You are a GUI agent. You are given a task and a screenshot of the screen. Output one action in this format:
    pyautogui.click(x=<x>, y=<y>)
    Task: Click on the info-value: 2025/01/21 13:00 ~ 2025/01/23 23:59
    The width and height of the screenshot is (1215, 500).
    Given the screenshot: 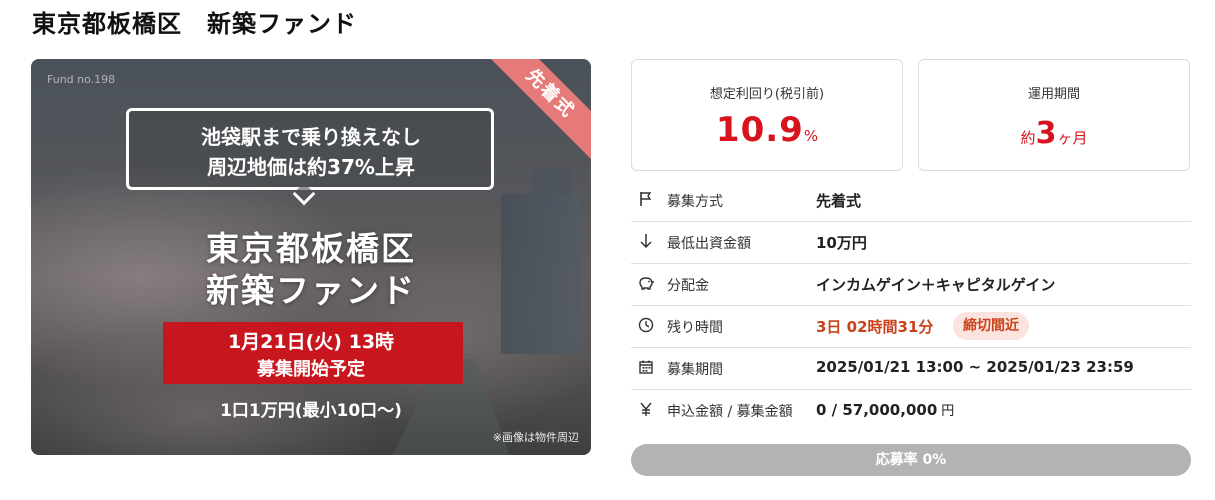 What is the action you would take?
    pyautogui.click(x=975, y=367)
    